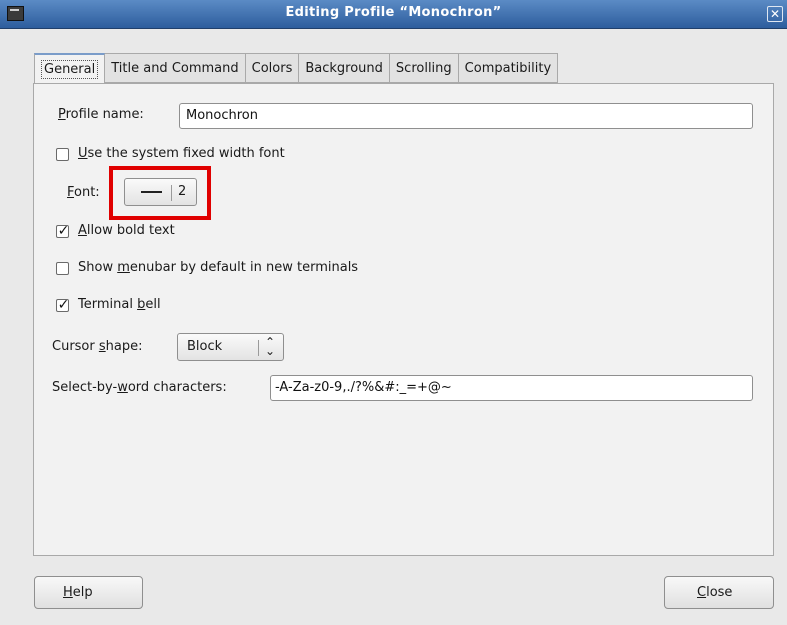 Image resolution: width=787 pixels, height=625 pixels. I want to click on close-button: Close, so click(719, 592).